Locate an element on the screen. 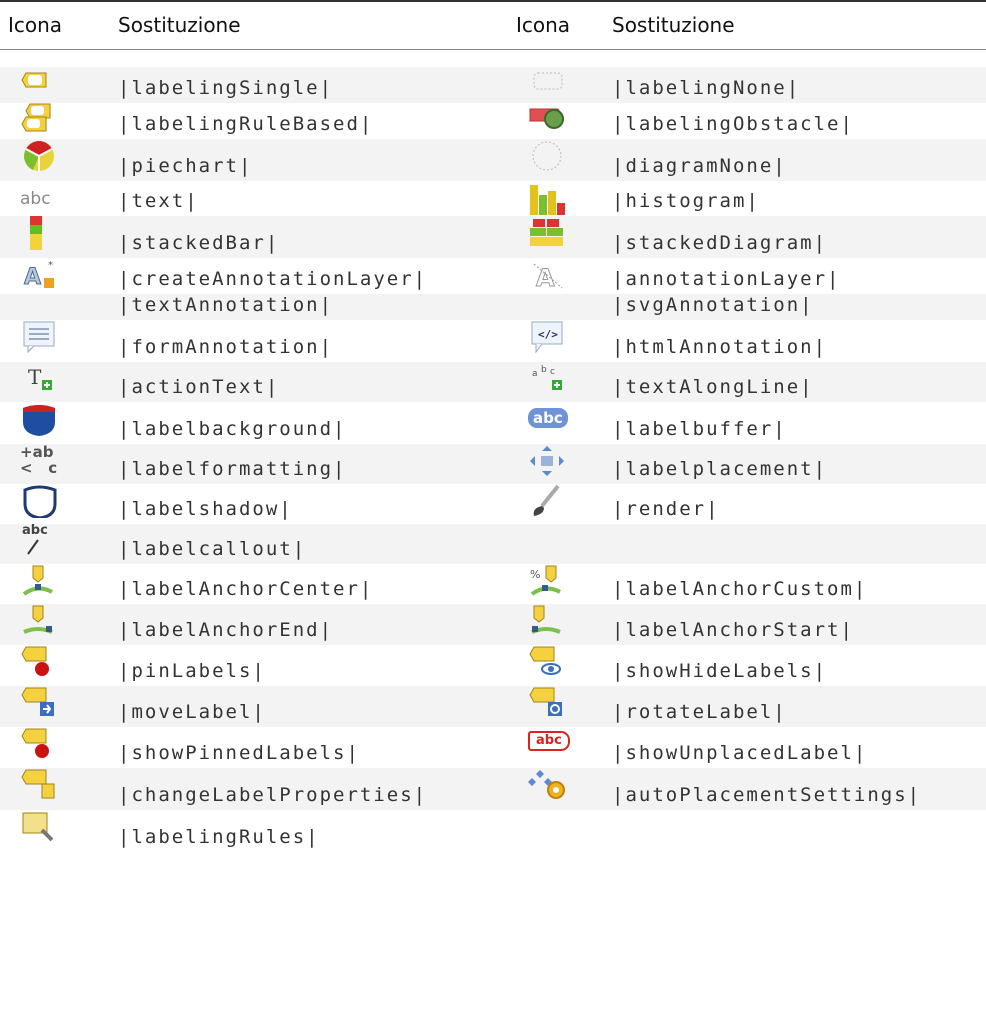 This screenshot has width=986, height=1019. substitution-cell-right: |svgAnnotation| is located at coordinates (713, 305).